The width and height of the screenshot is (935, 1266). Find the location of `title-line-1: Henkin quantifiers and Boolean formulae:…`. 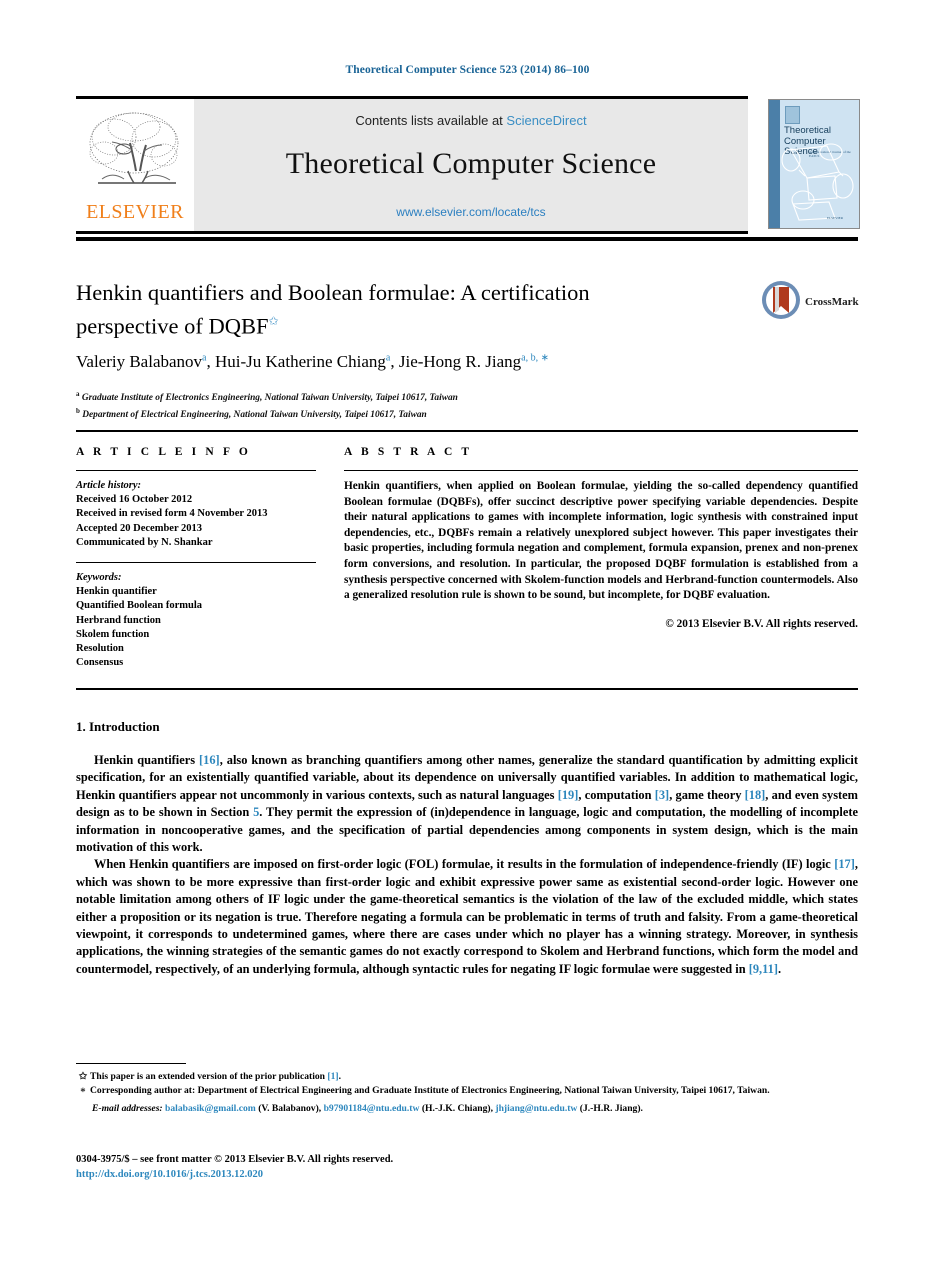

title-line-1: Henkin quantifiers and Boolean formulae:… is located at coordinates (333, 292).